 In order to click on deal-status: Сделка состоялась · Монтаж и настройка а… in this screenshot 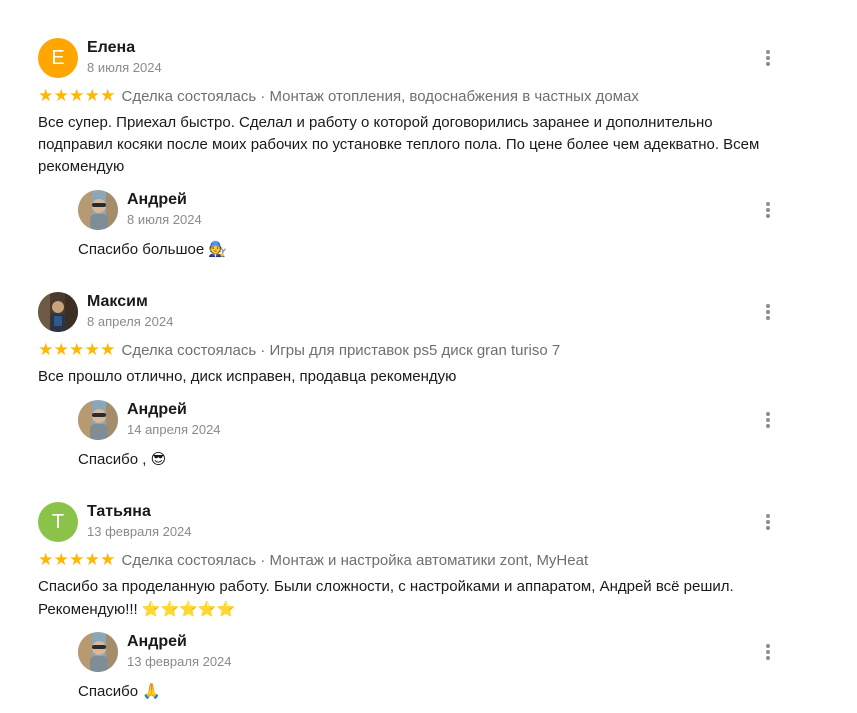, I will do `click(355, 560)`.